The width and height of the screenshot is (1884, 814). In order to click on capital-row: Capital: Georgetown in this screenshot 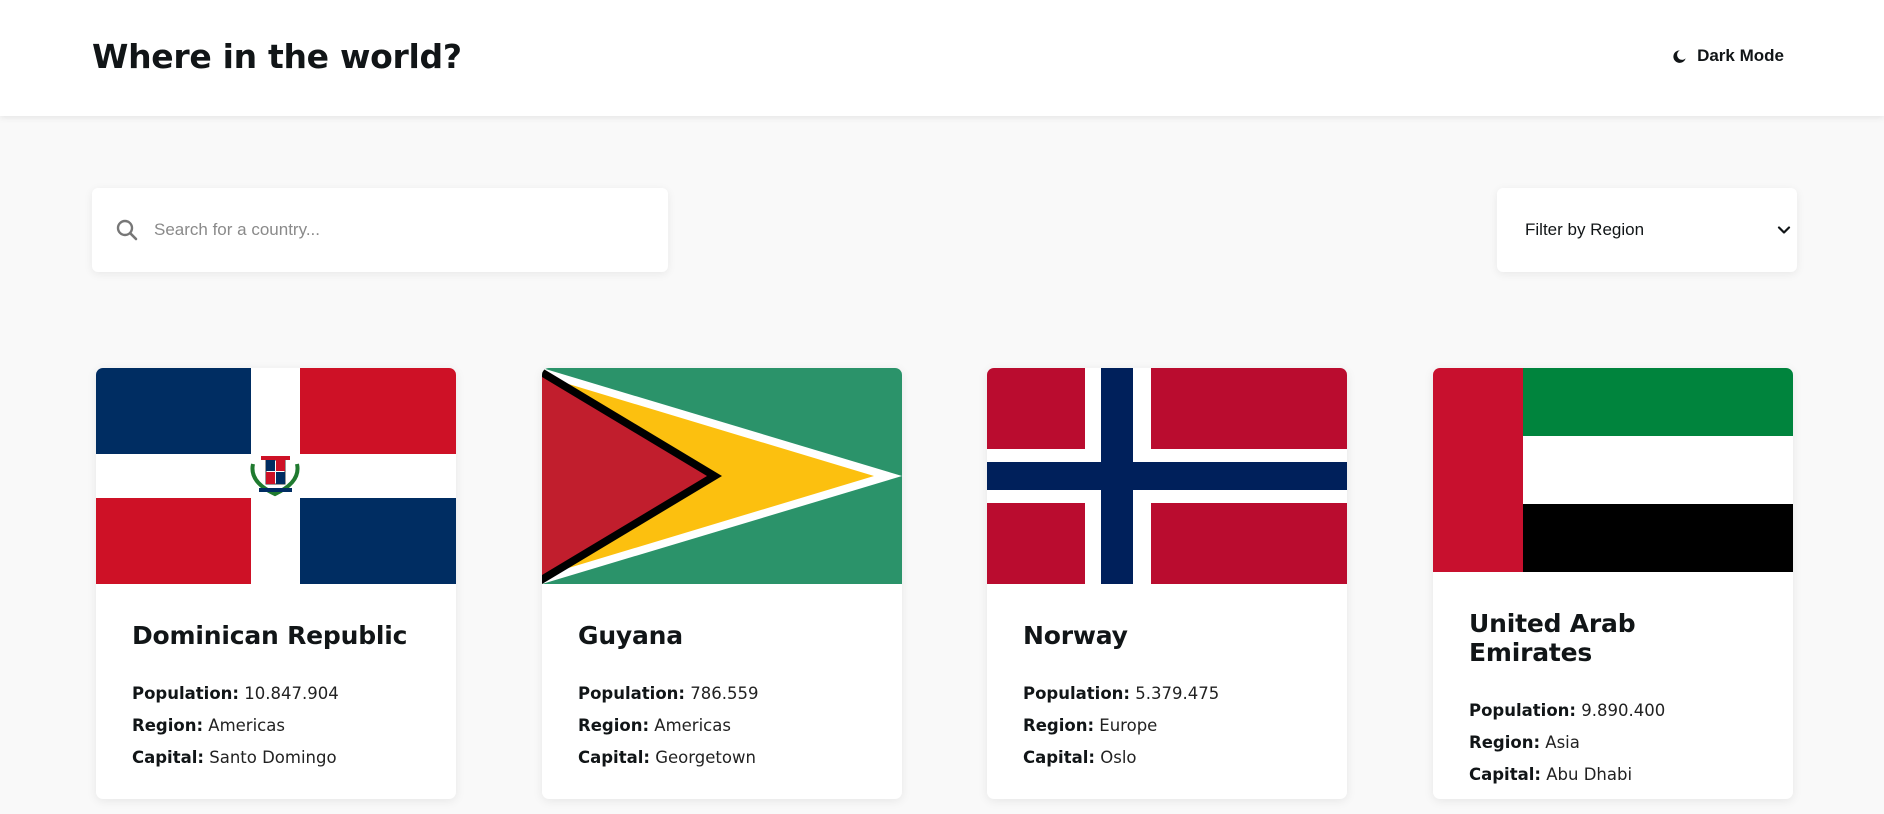, I will do `click(722, 758)`.